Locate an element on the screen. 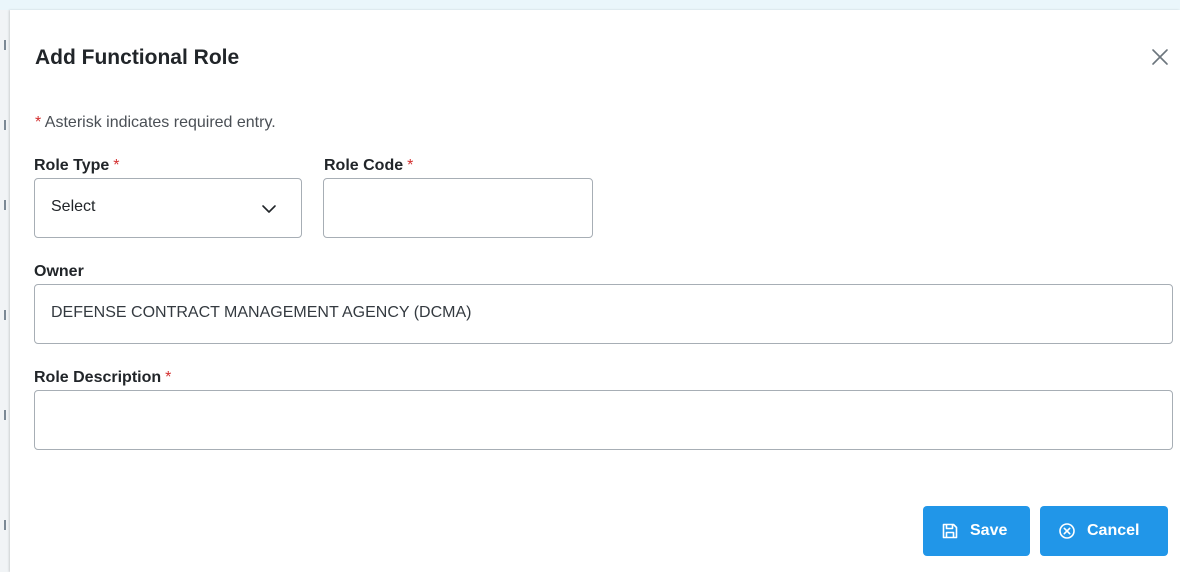 The height and width of the screenshot is (572, 1180). role-type-label: Role Type * is located at coordinates (77, 166).